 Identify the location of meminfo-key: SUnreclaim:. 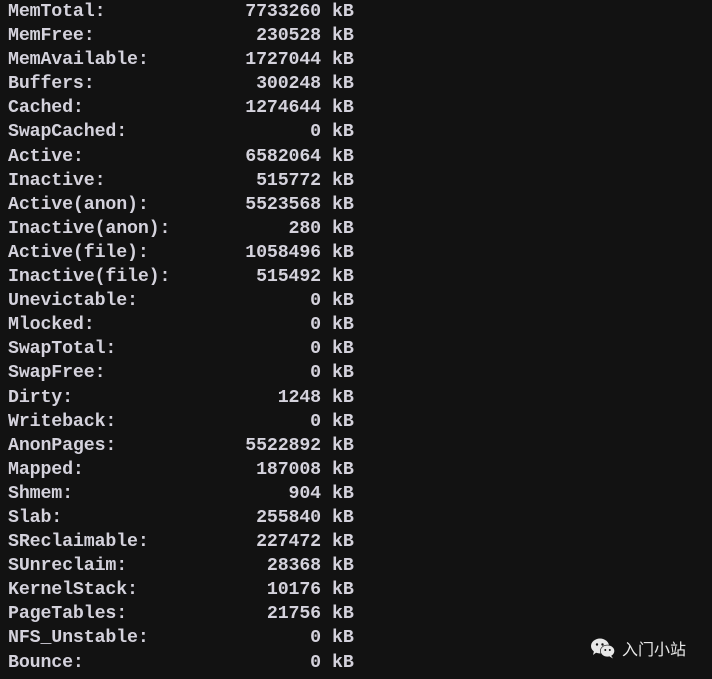
(68, 566).